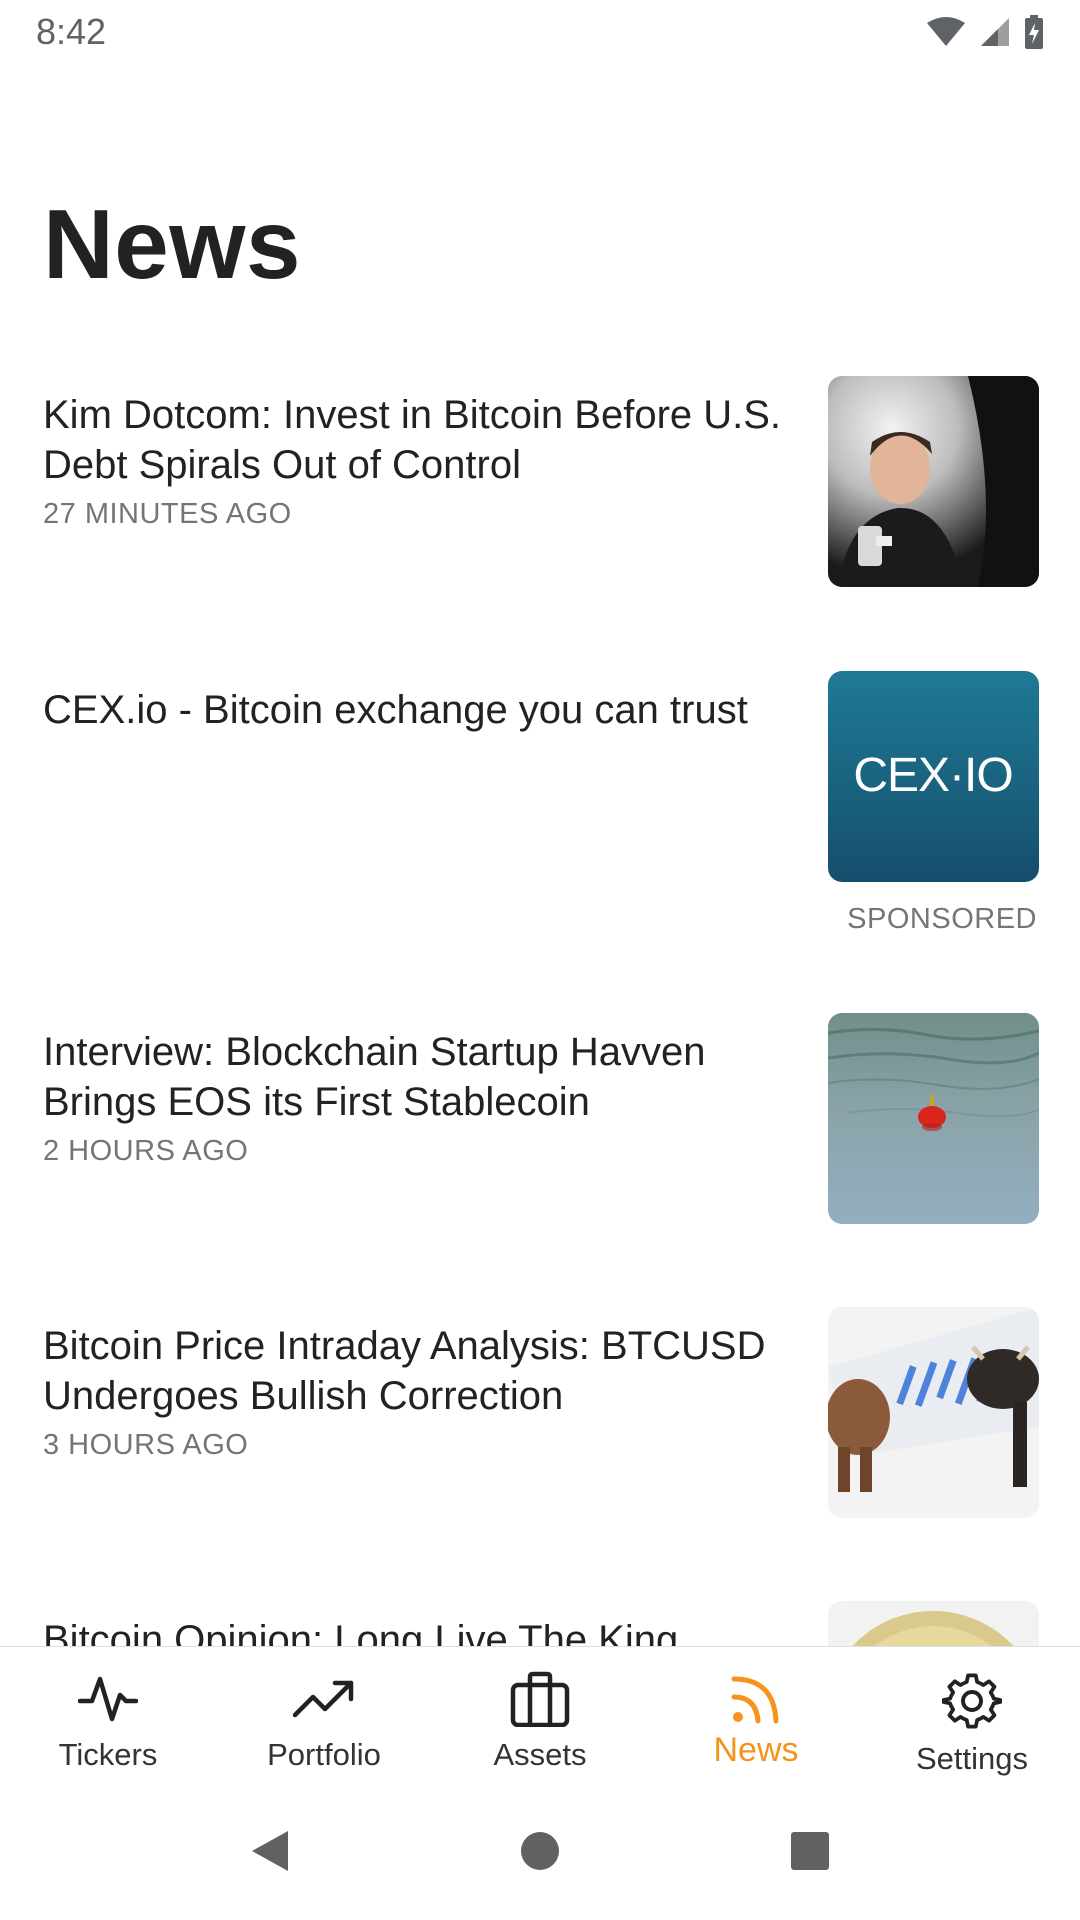 The height and width of the screenshot is (1920, 1080). I want to click on back-icon, so click(270, 1853).